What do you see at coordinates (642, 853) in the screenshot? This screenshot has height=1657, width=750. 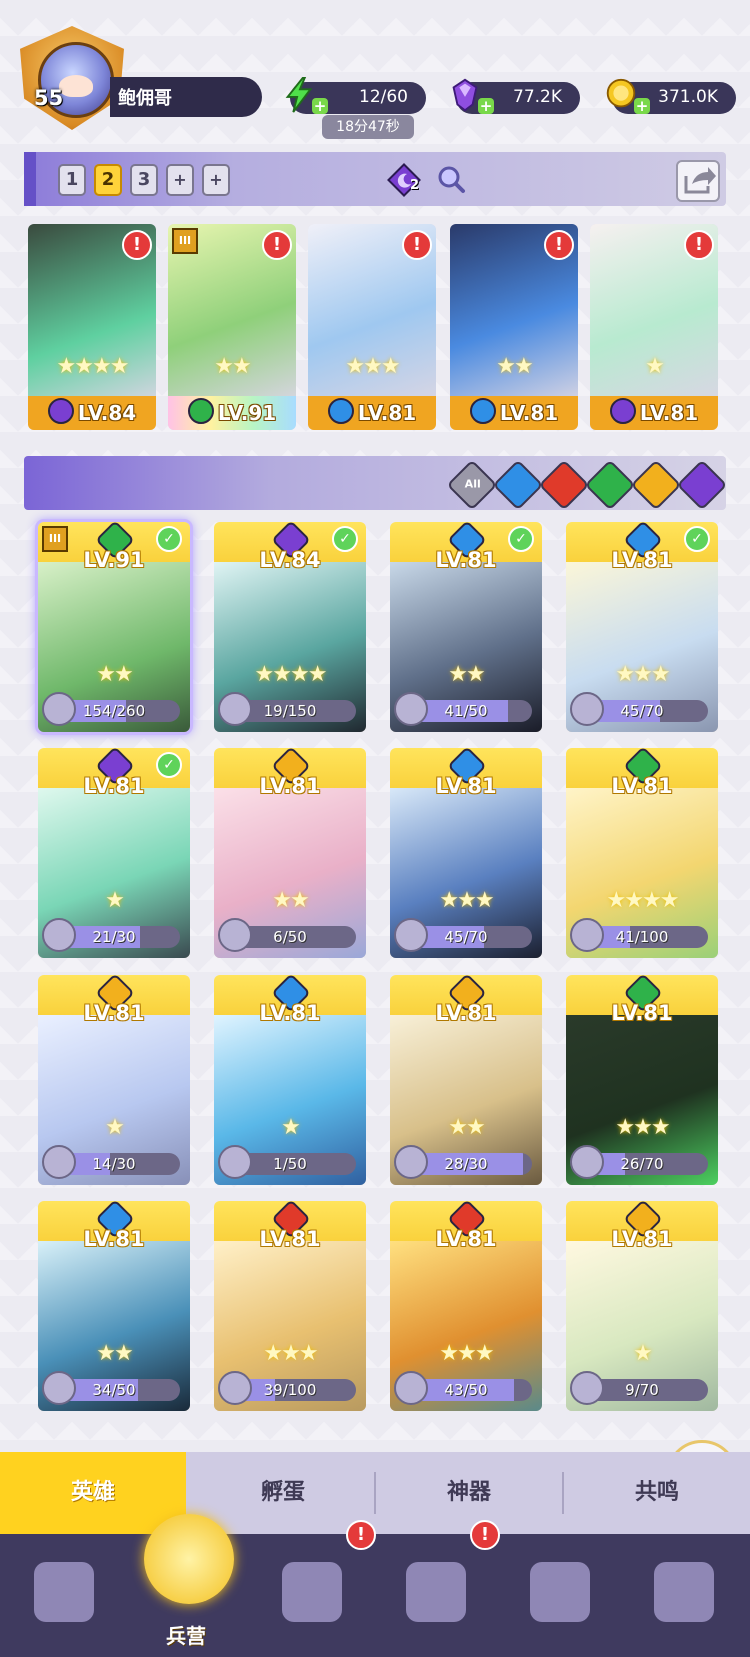 I see `hero-card: LV.81 ★★★★ 41/100` at bounding box center [642, 853].